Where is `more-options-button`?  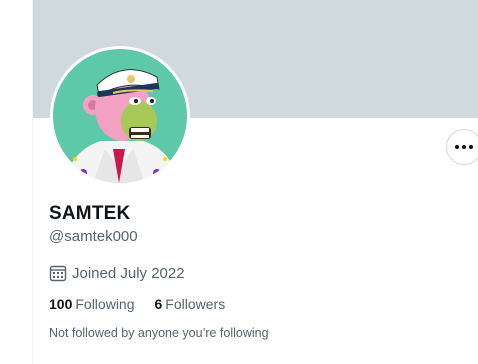
more-options-button is located at coordinates (462, 147).